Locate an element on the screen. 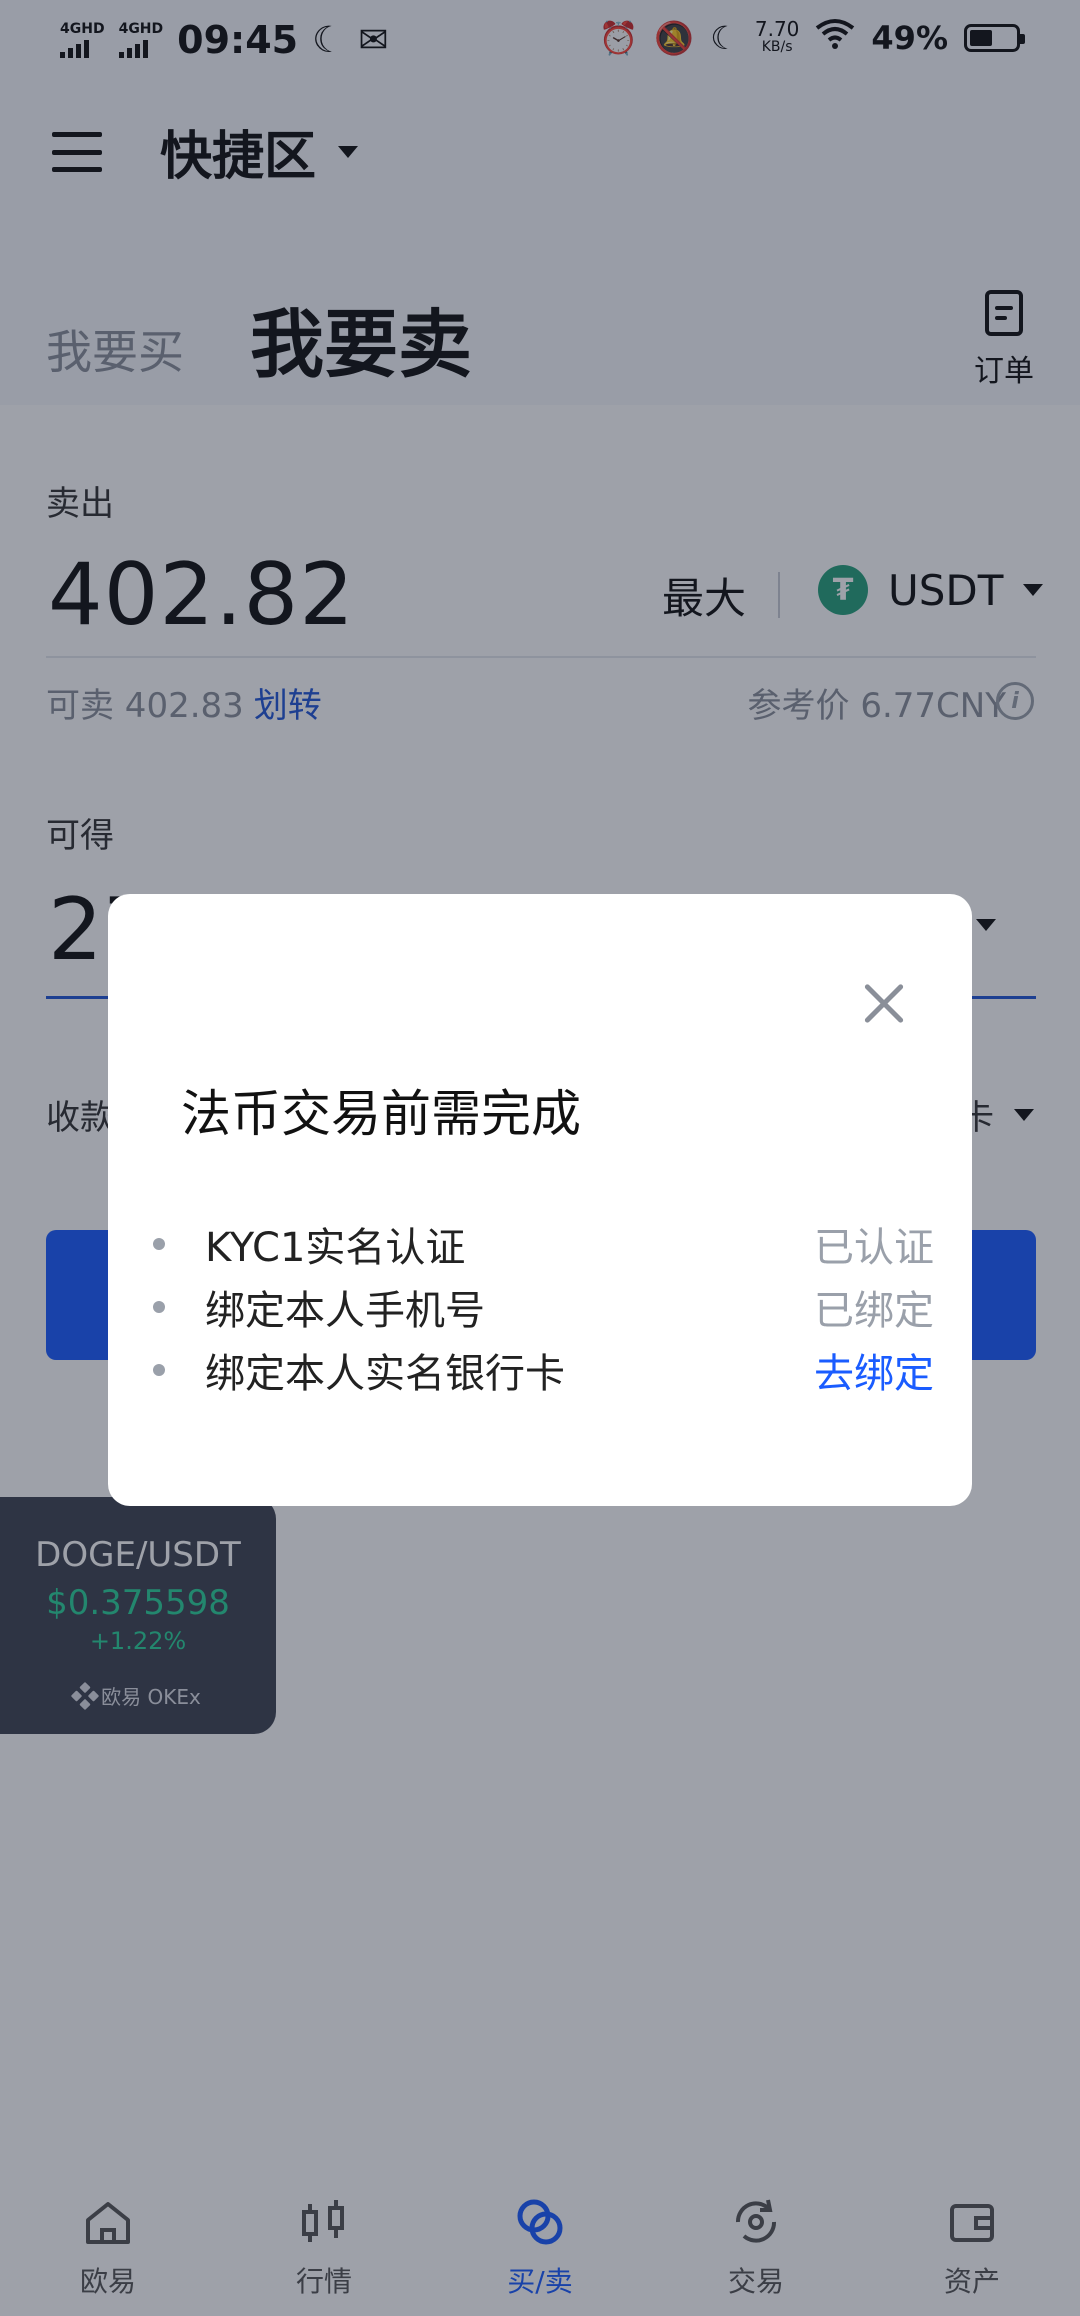  requirements-list: KYC1实名认证 已认证 绑定本人手机号 已绑定 绑定本人实名银行卡 去绑定 is located at coordinates (543, 1306).